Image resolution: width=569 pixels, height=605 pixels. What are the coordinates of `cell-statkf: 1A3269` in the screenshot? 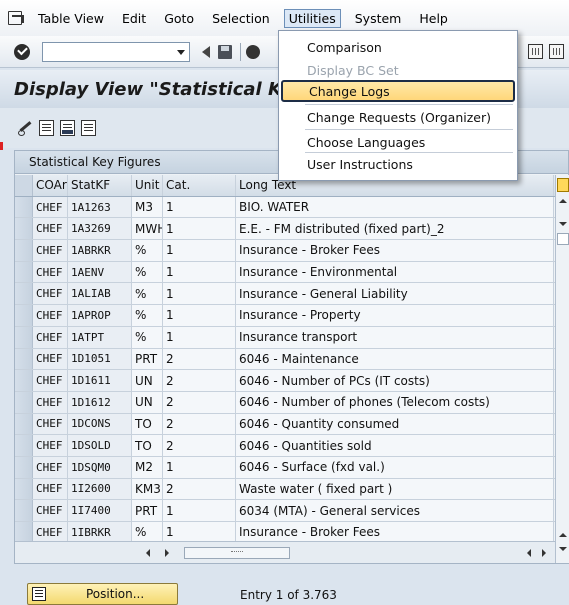 It's located at (100, 229).